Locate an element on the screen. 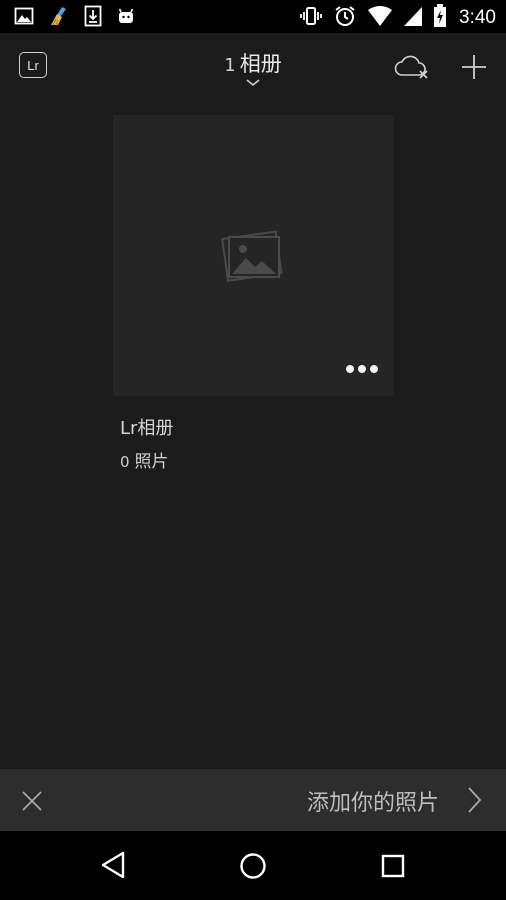 Image resolution: width=506 pixels, height=900 pixels. wifi-icon is located at coordinates (380, 18).